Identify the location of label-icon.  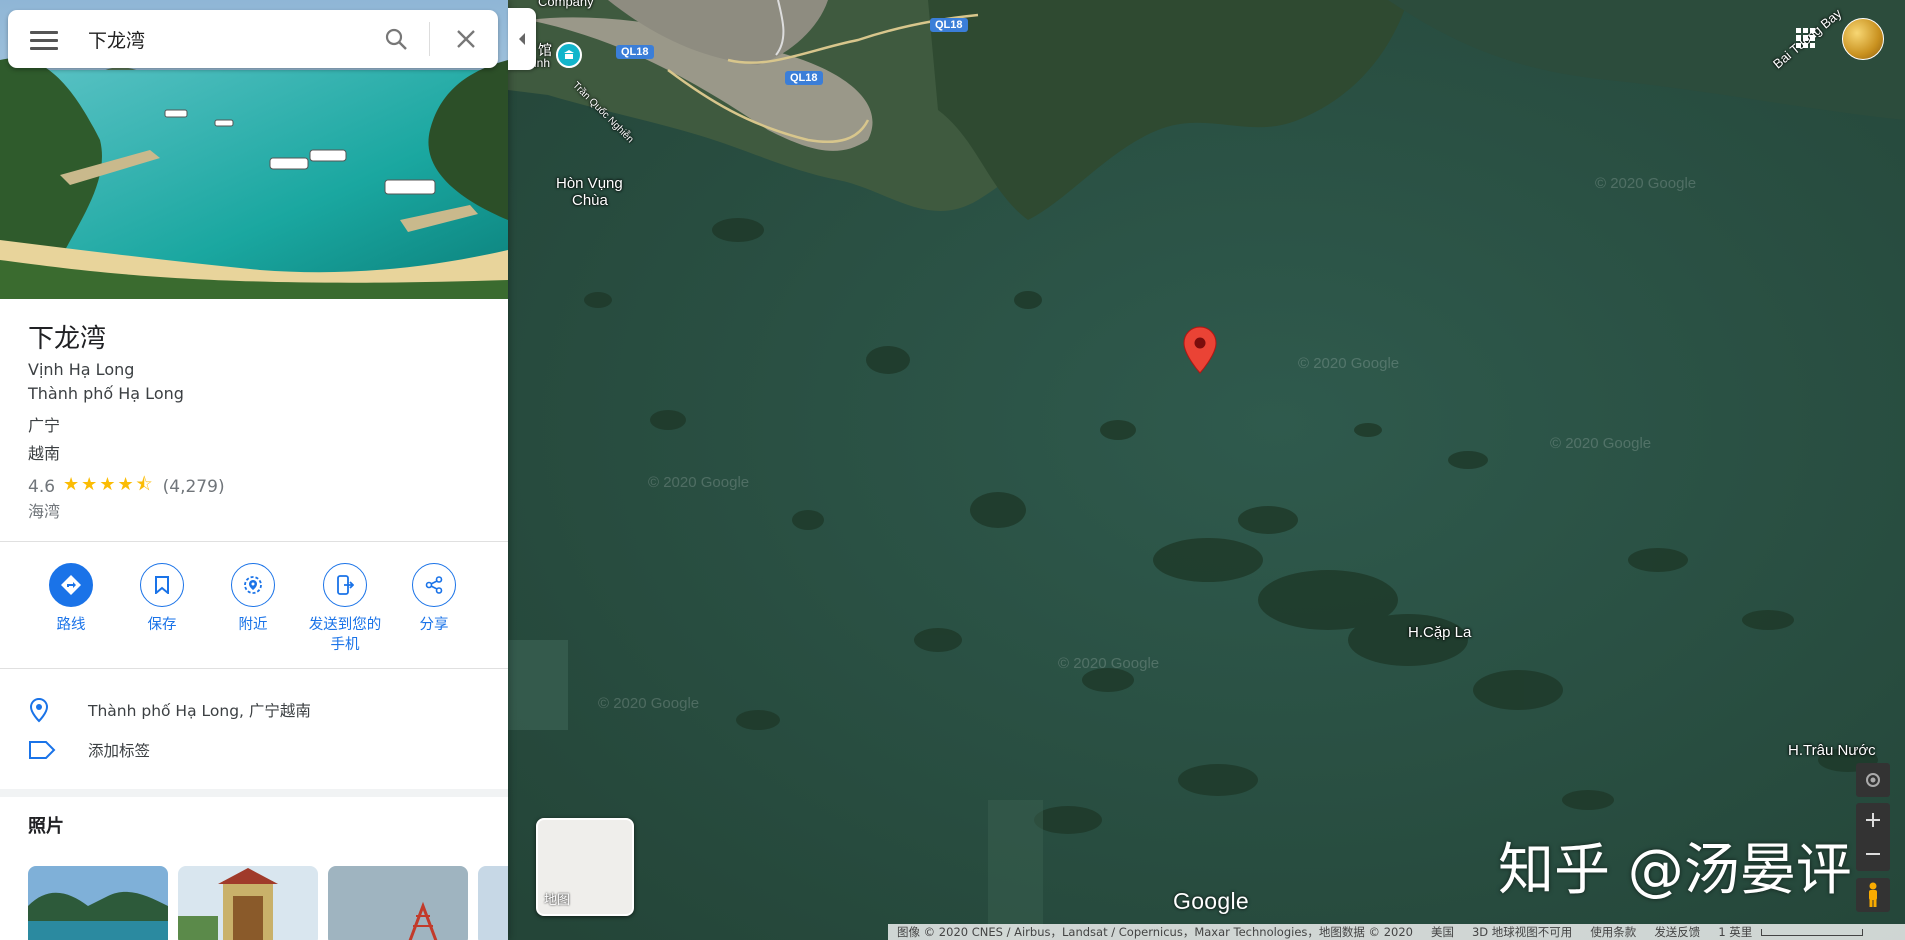
(42, 750).